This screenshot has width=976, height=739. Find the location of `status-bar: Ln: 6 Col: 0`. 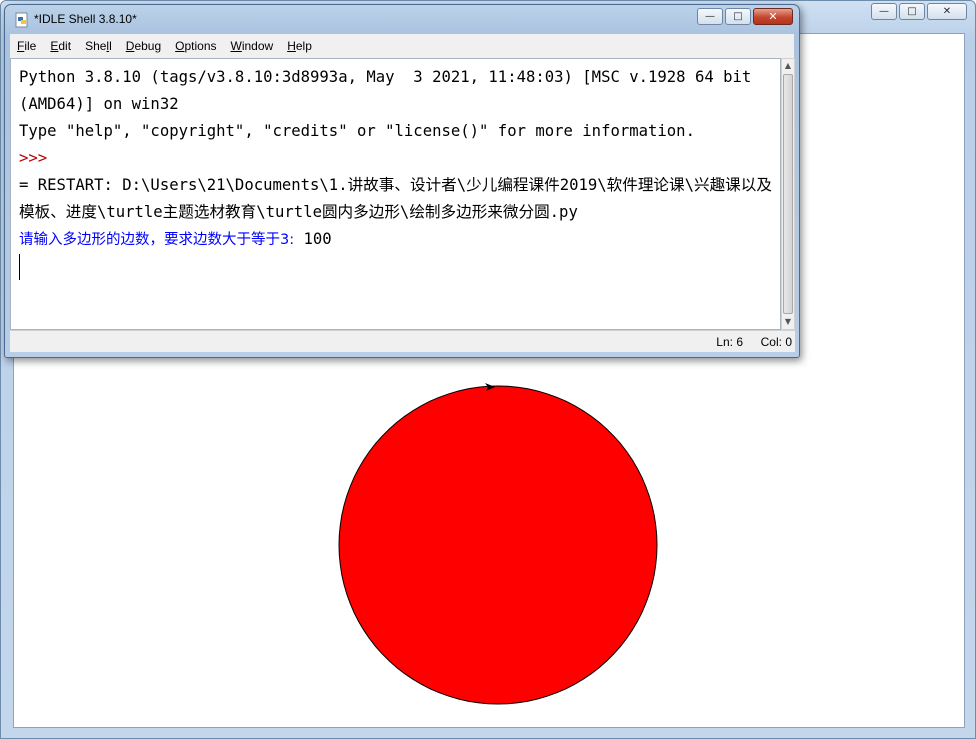

status-bar: Ln: 6 Col: 0 is located at coordinates (402, 341).